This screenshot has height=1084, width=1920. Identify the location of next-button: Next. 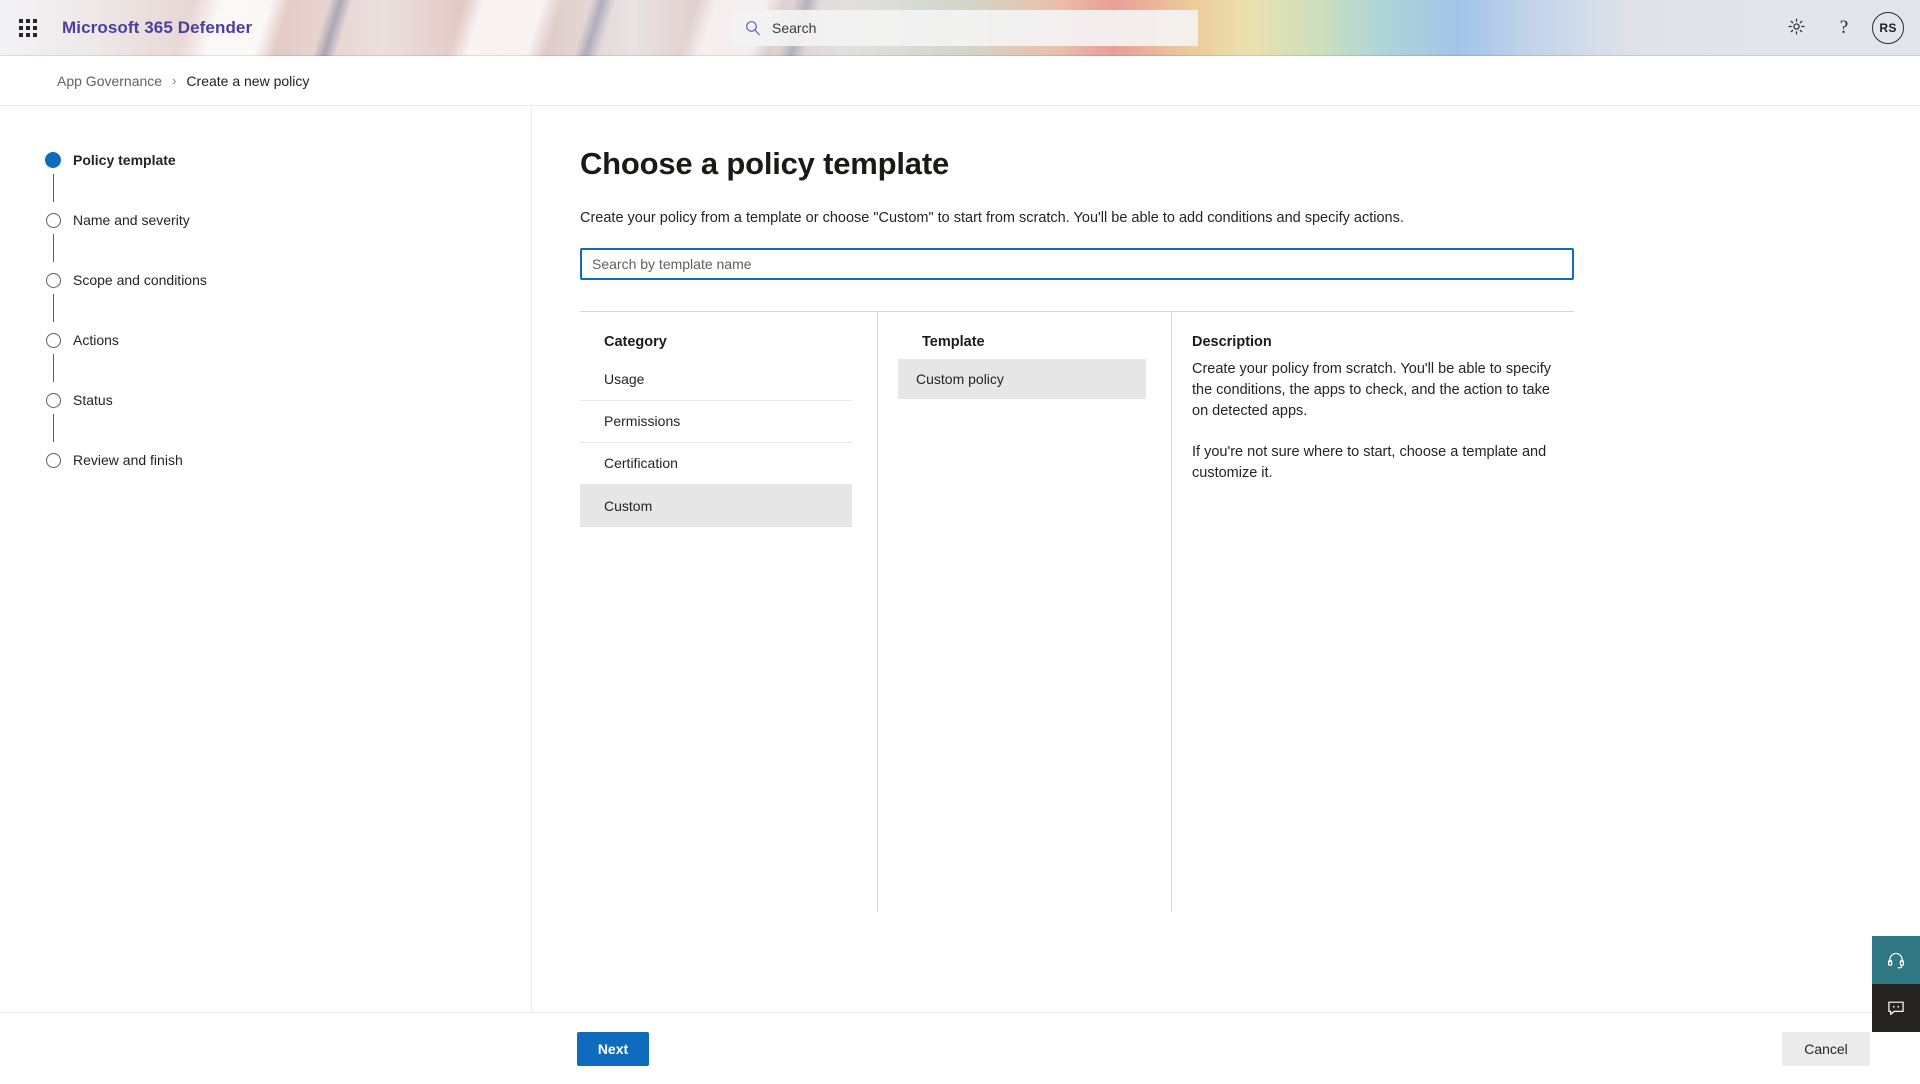
(613, 1048).